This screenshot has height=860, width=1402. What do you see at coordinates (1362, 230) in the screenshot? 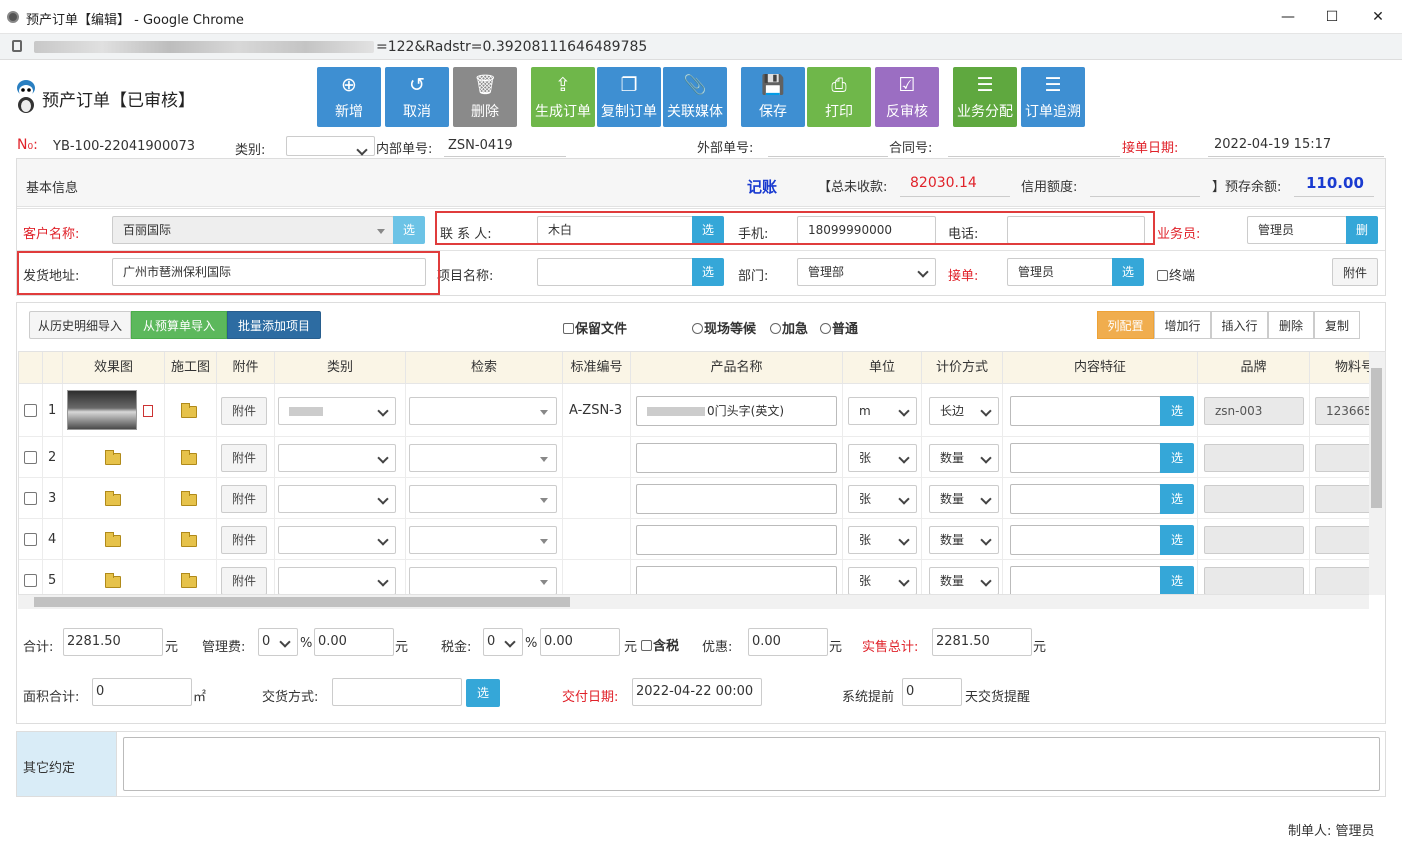
I see `salesman-delete-button: 删` at bounding box center [1362, 230].